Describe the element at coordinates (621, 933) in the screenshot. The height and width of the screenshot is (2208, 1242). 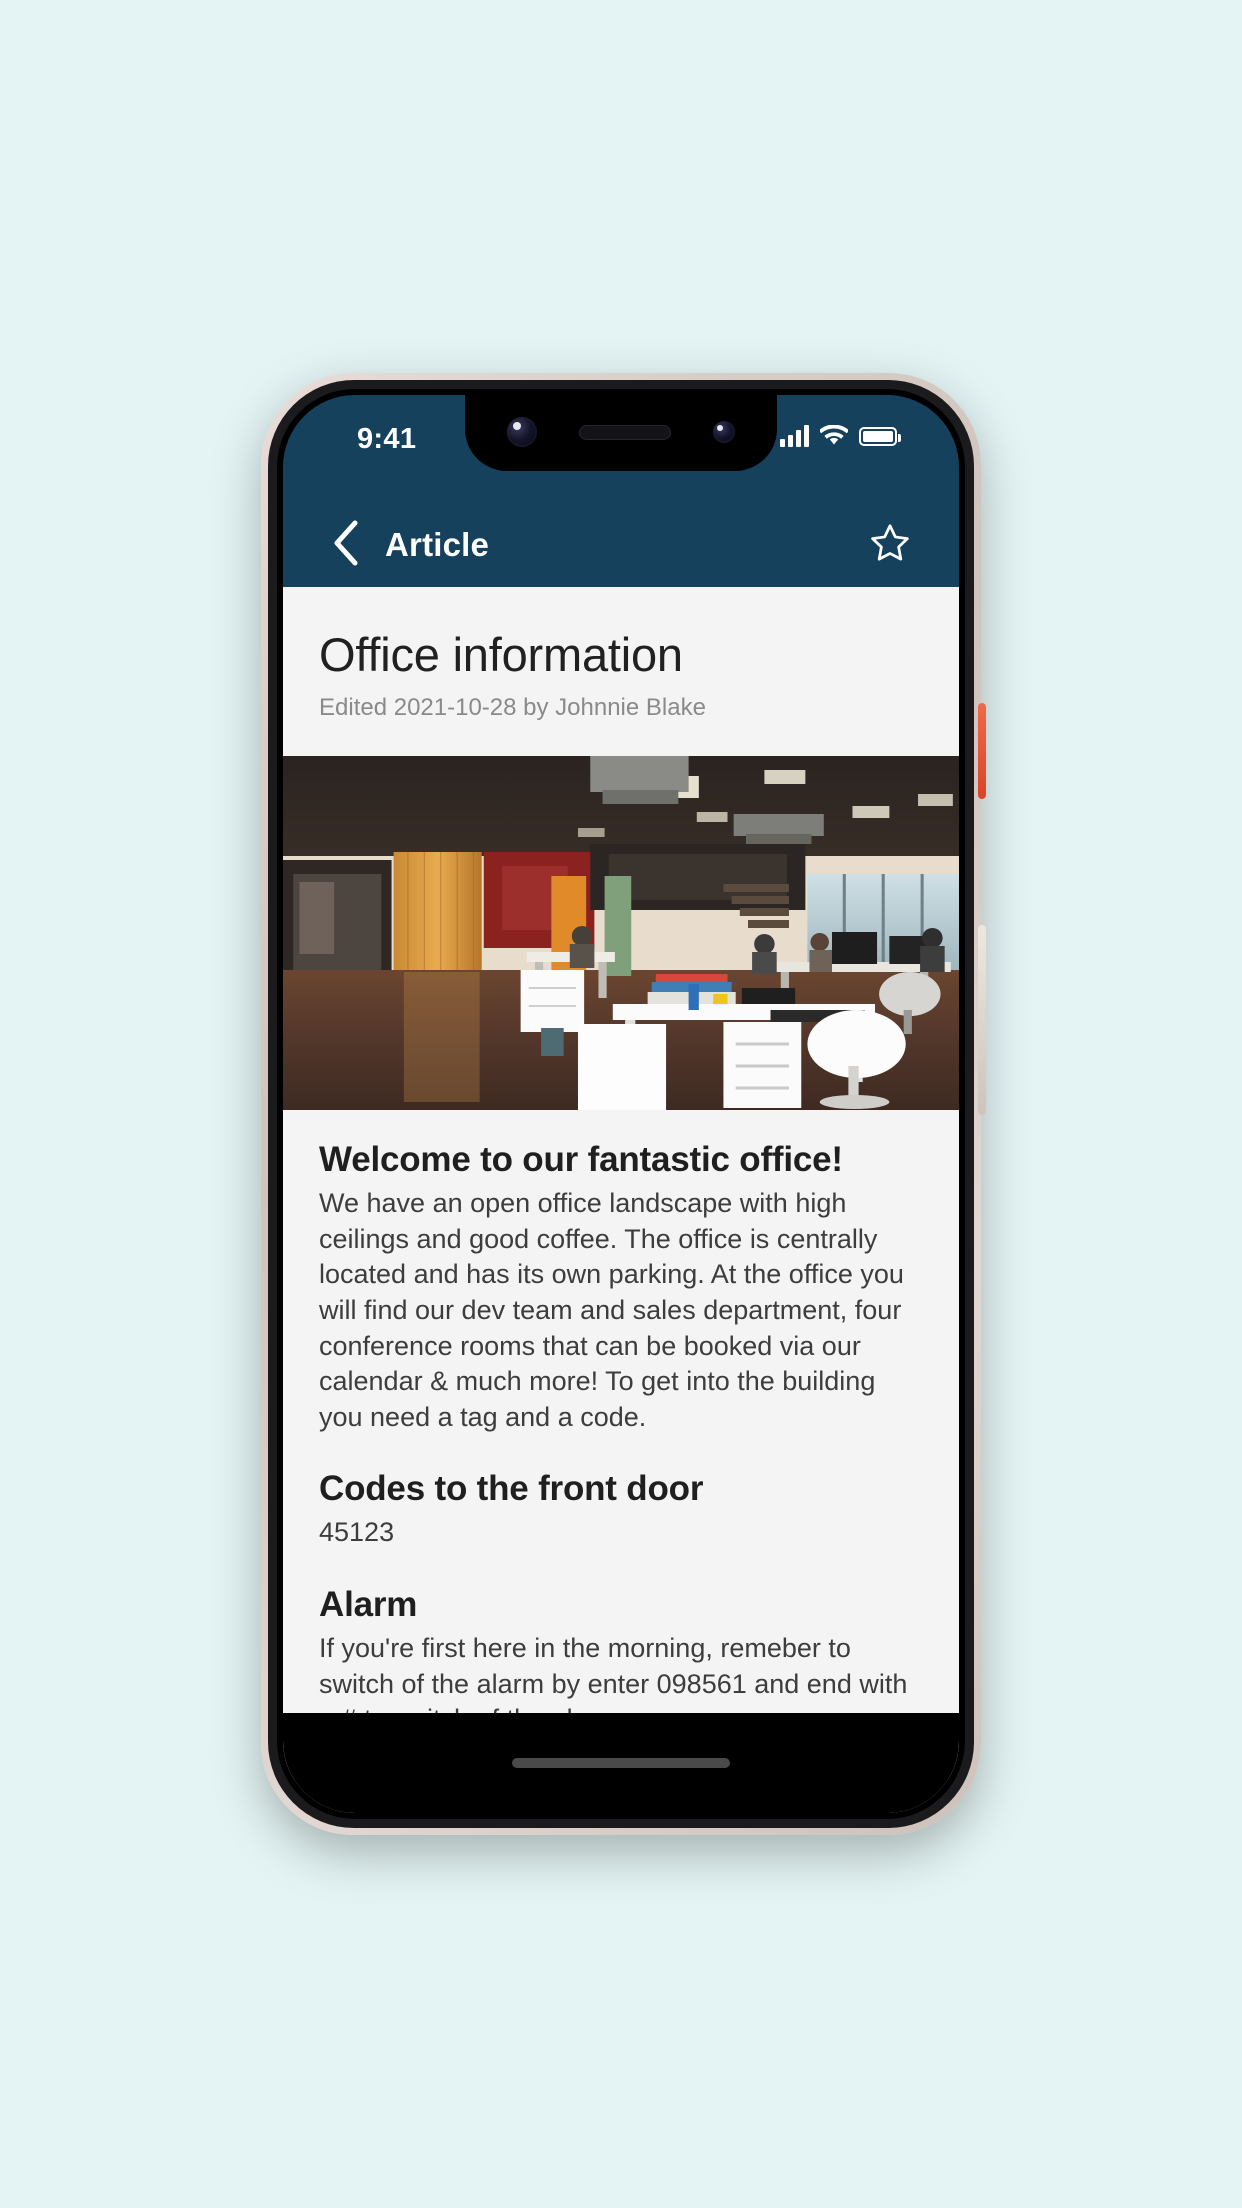
I see `hero-image` at that location.